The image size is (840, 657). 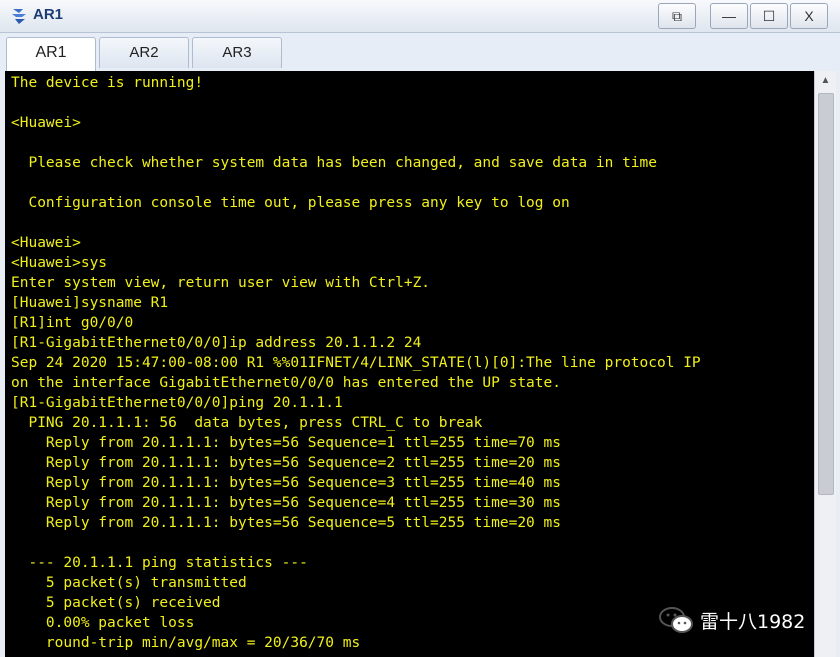 What do you see at coordinates (809, 16) in the screenshot?
I see `close-button: X` at bounding box center [809, 16].